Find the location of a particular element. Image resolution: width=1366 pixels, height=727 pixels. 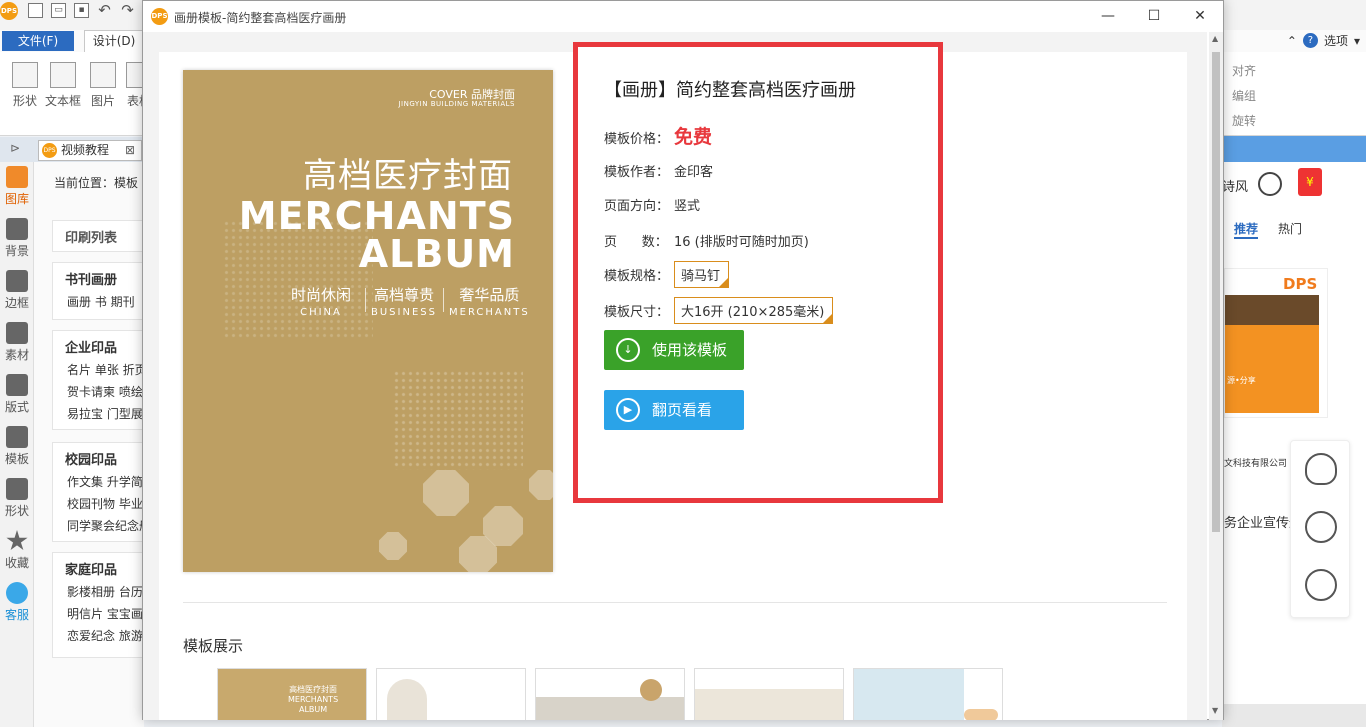

nav-service: 客服 is located at coordinates (17, 604).